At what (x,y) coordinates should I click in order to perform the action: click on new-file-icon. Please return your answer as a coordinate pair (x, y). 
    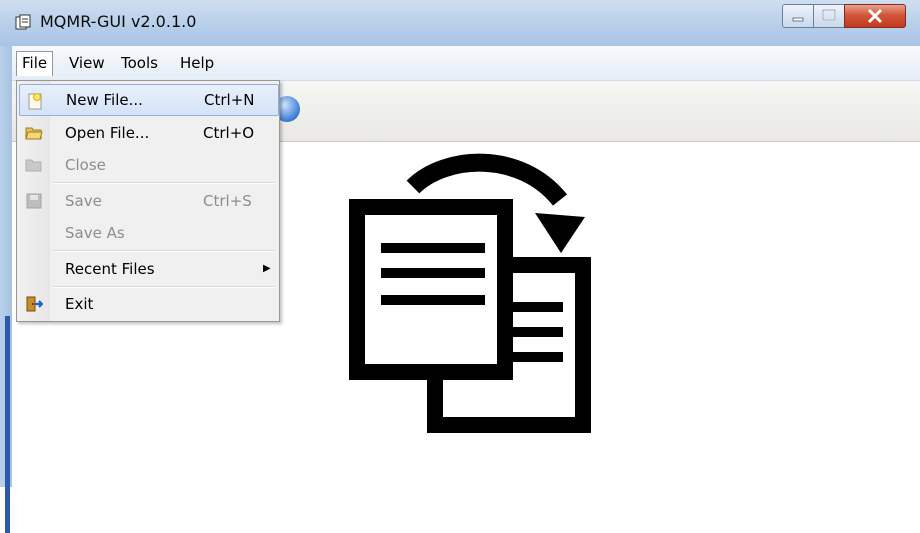
    Looking at the image, I should click on (35, 101).